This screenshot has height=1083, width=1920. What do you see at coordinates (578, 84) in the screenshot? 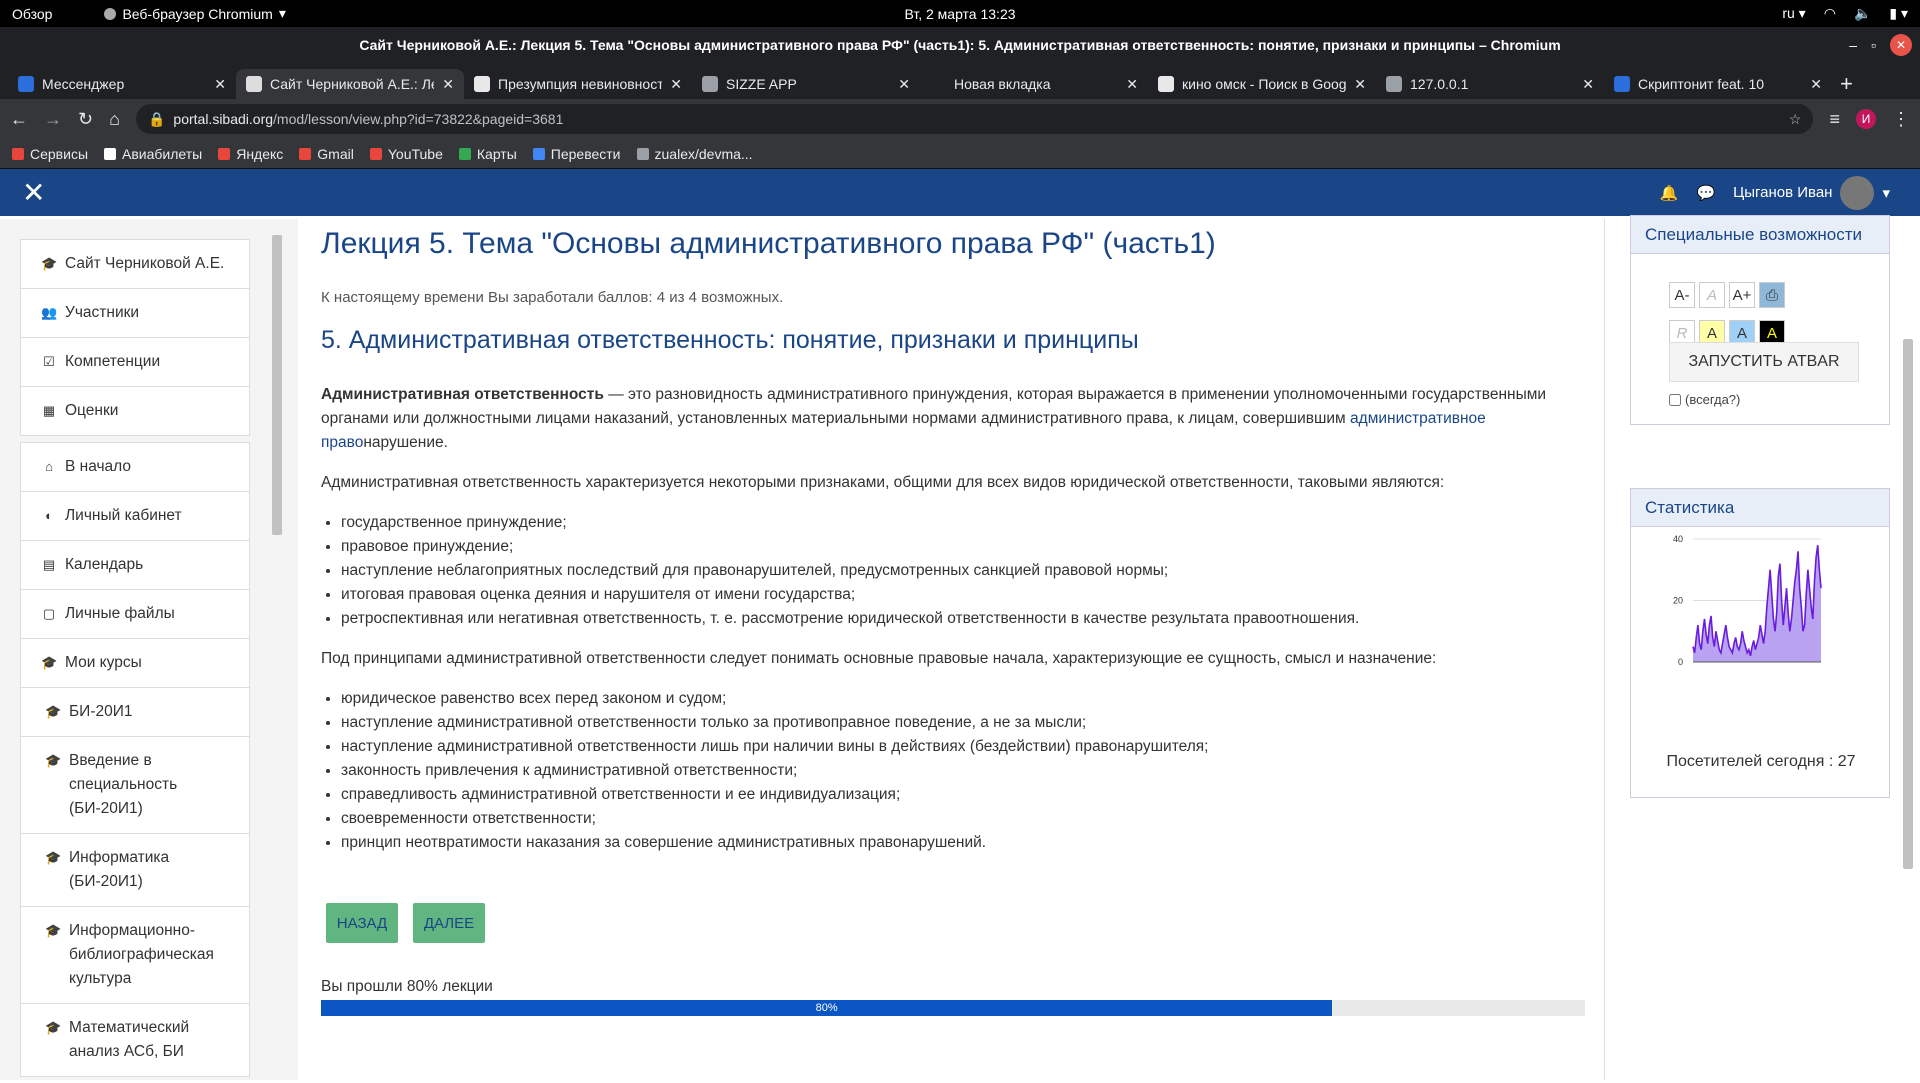
I see `tab-2: Презумпция невиновности ✕` at bounding box center [578, 84].